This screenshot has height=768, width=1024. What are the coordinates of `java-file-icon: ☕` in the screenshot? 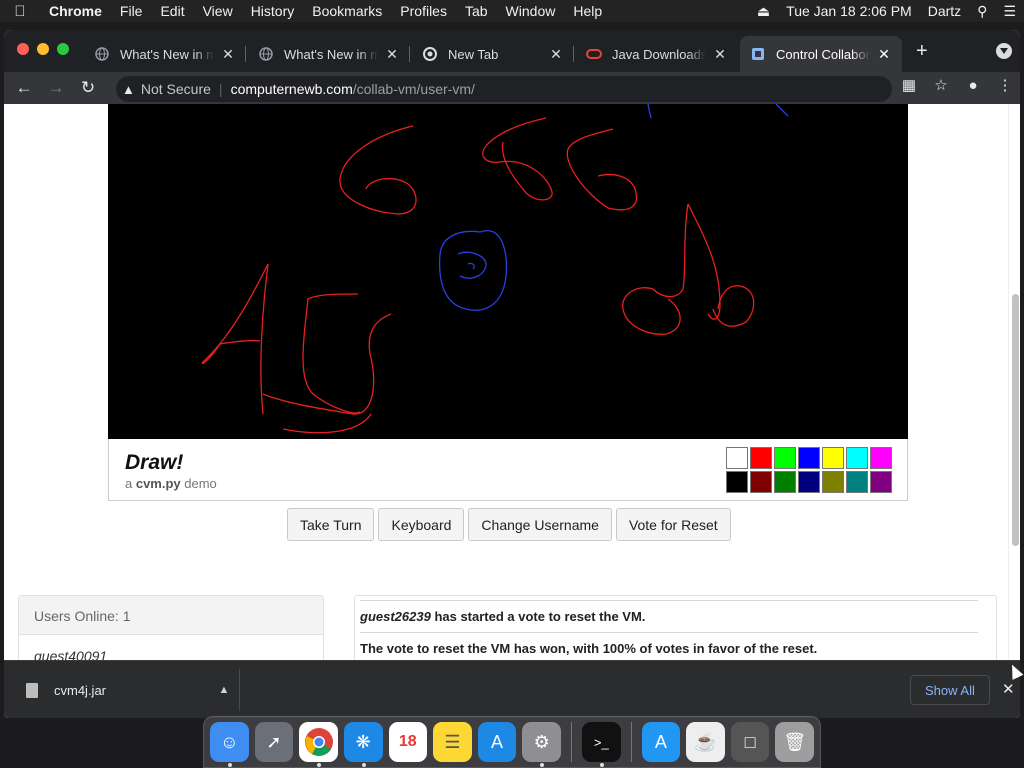 It's located at (705, 742).